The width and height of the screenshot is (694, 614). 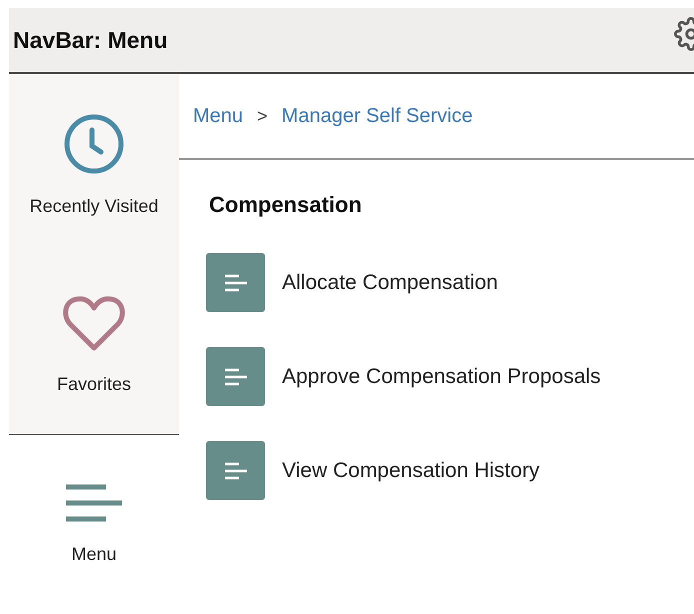 I want to click on section-heading: Compensation, so click(x=286, y=205).